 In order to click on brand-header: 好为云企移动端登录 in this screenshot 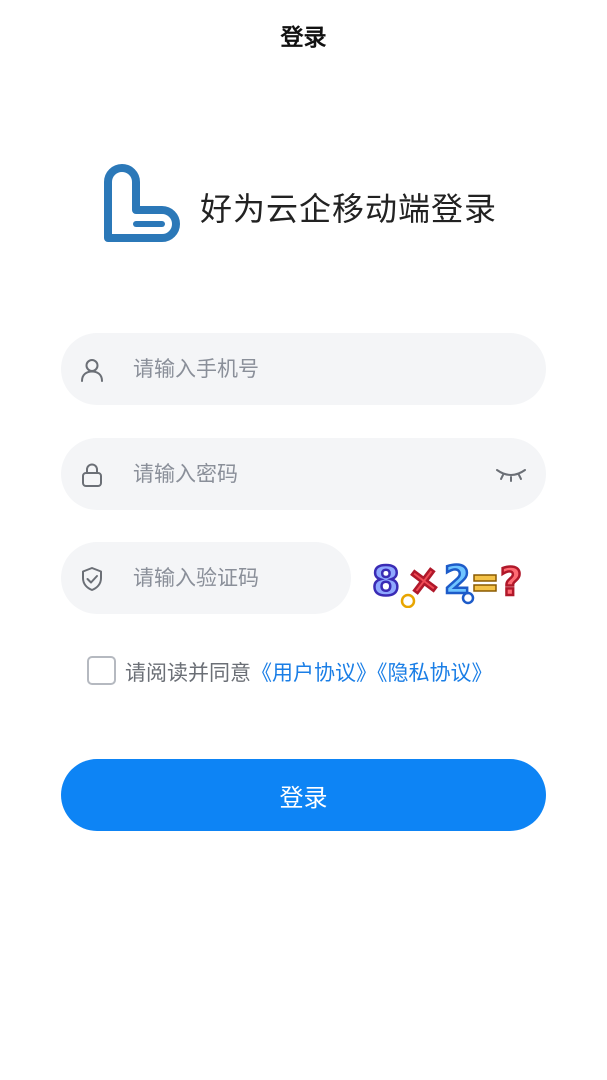, I will do `click(310, 203)`.